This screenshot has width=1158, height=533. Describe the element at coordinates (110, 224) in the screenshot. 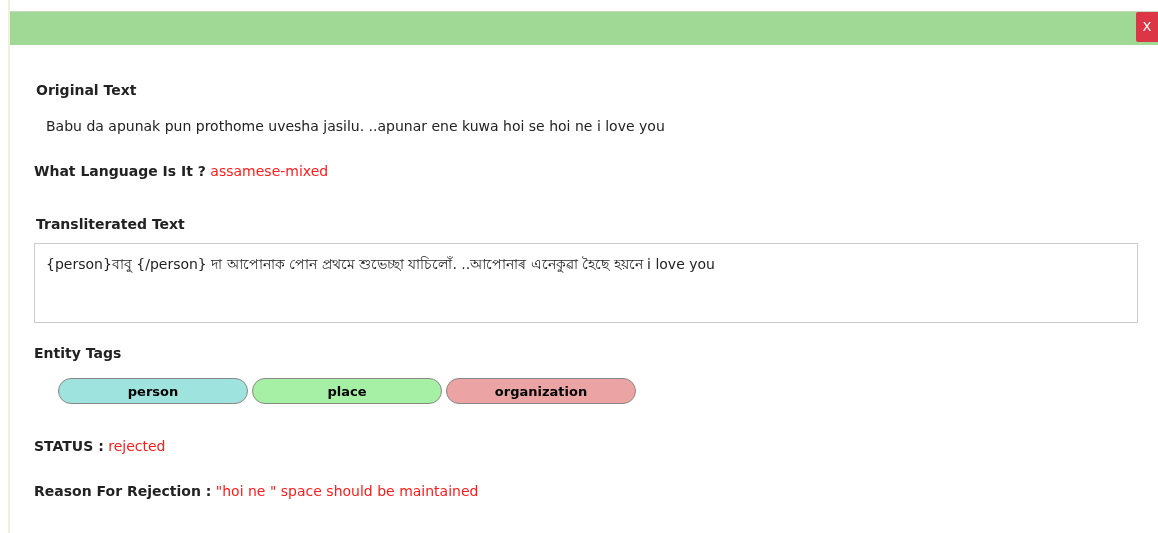

I see `section-label: Transliterated Text` at that location.